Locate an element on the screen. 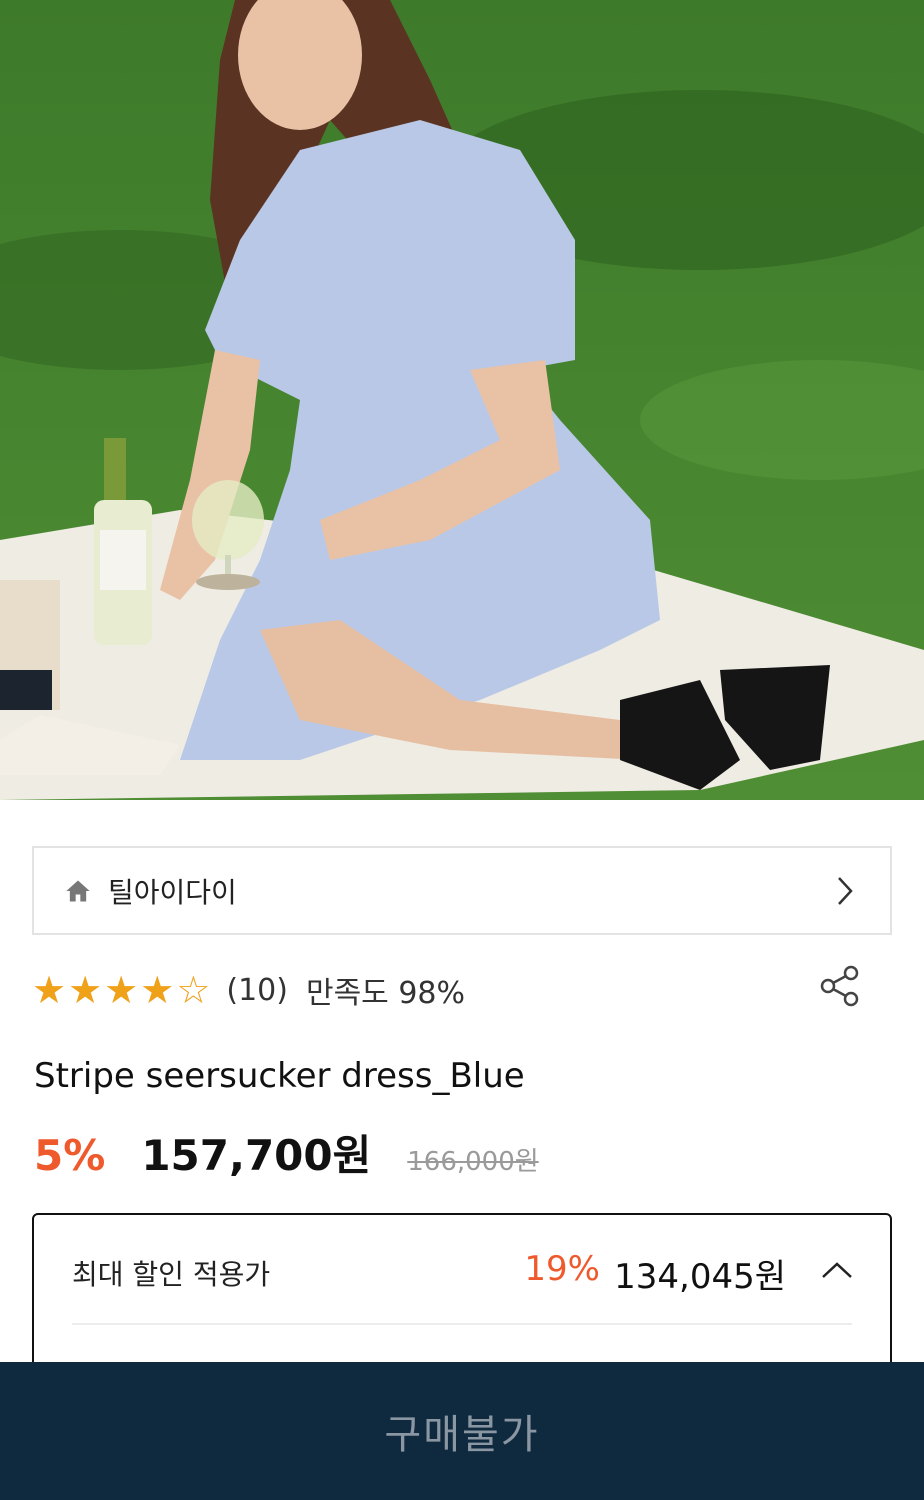 This screenshot has width=924, height=1500. divider is located at coordinates (462, 1324).